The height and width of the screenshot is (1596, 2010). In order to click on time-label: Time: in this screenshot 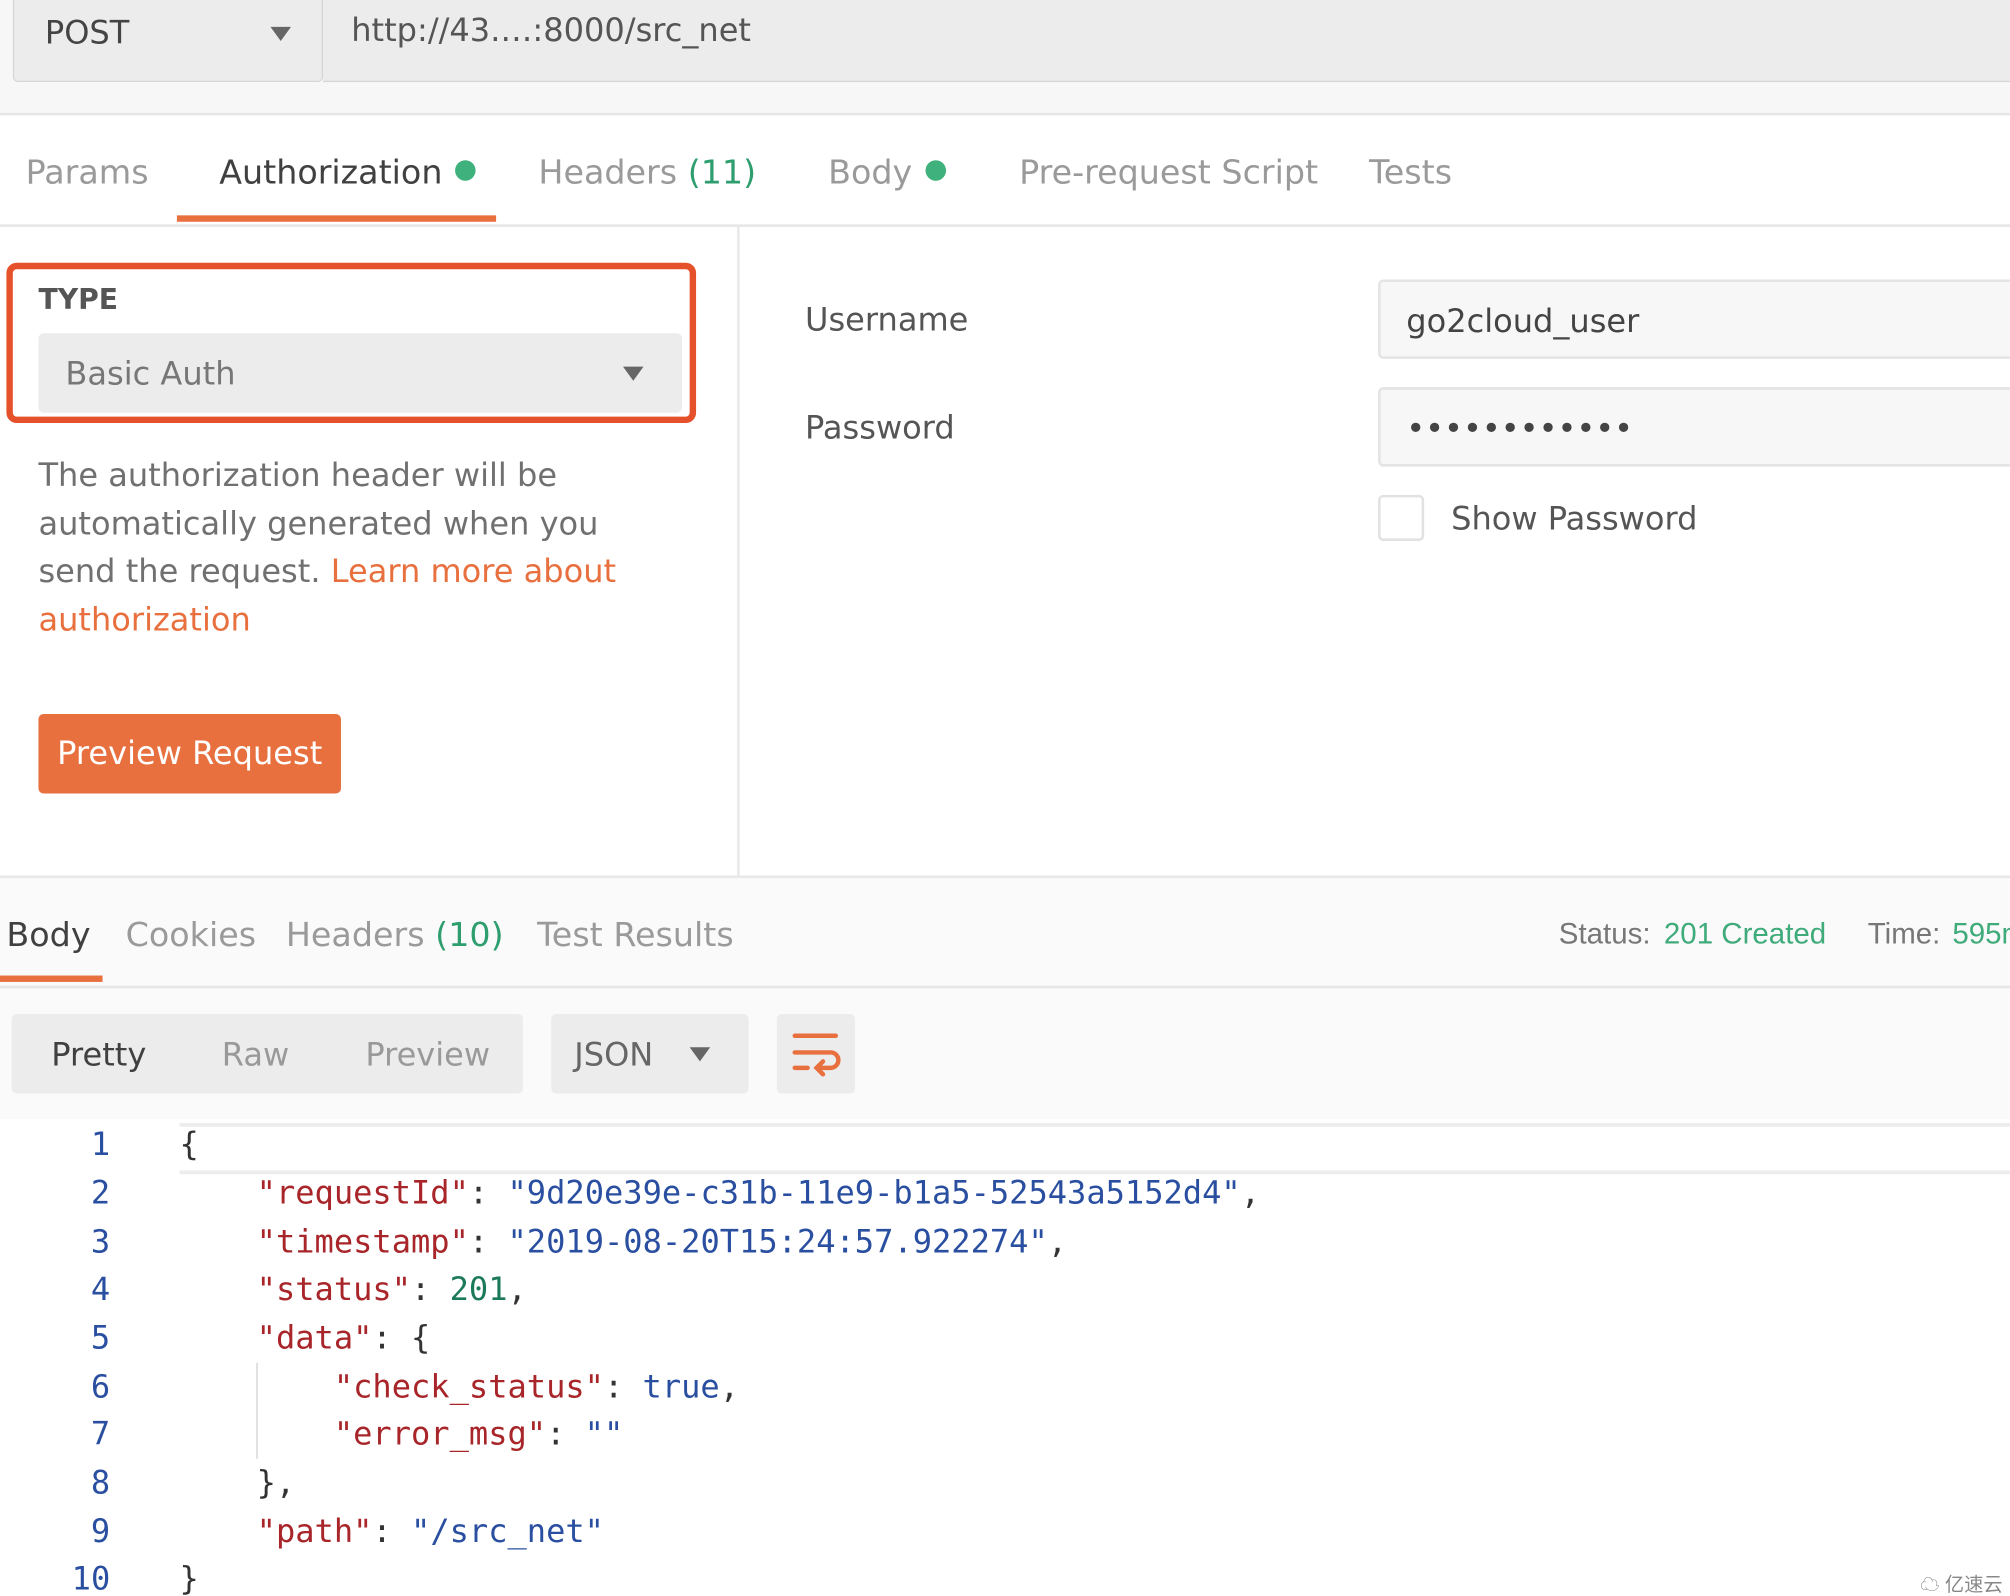, I will do `click(1904, 933)`.